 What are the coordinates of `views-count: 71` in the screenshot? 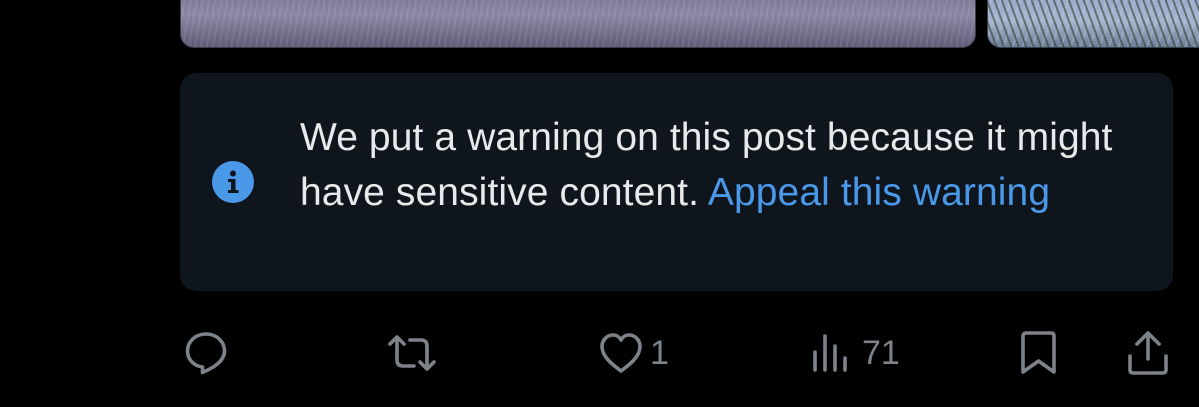 It's located at (881, 353).